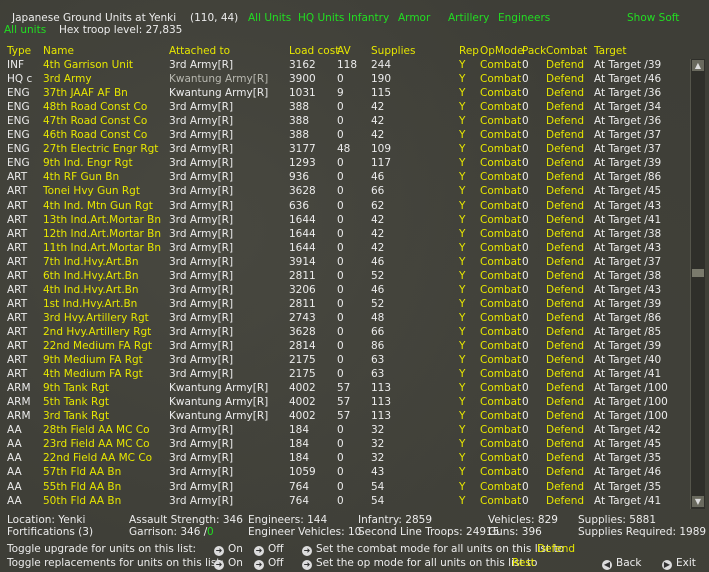  I want to click on col-target: Target, so click(610, 51).